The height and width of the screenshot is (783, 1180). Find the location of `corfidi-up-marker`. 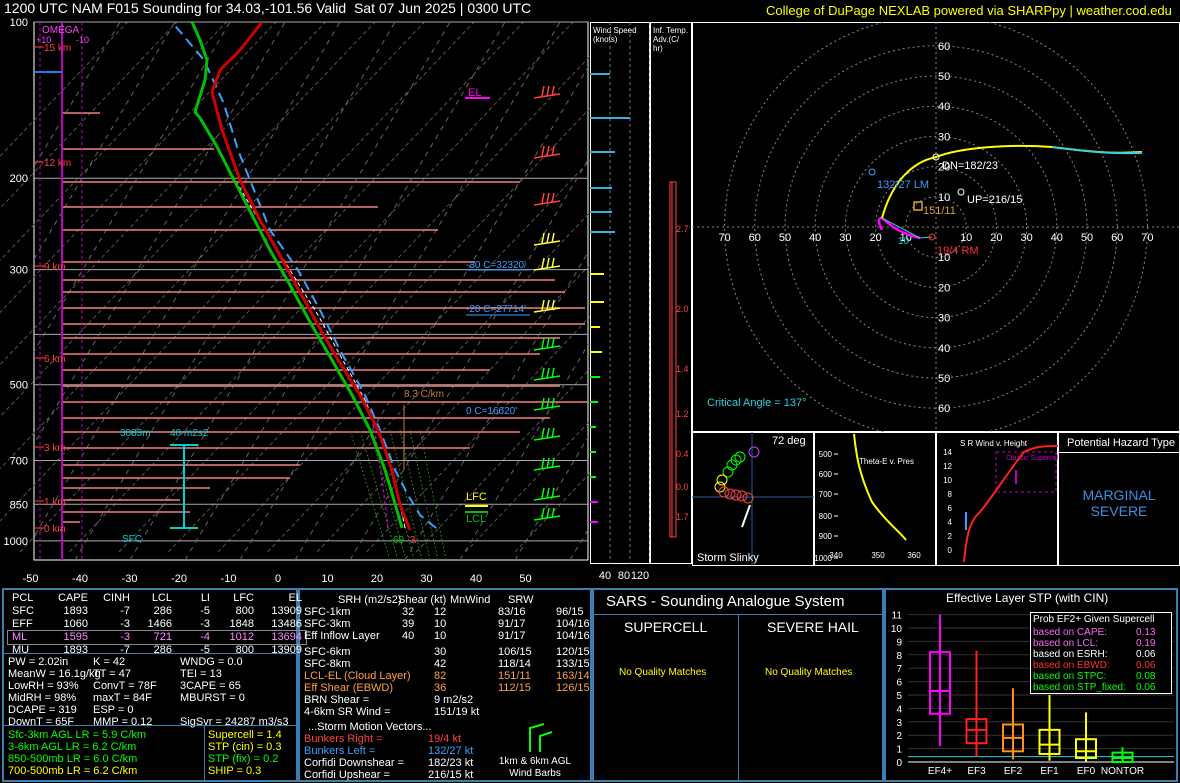

corfidi-up-marker is located at coordinates (961, 192).